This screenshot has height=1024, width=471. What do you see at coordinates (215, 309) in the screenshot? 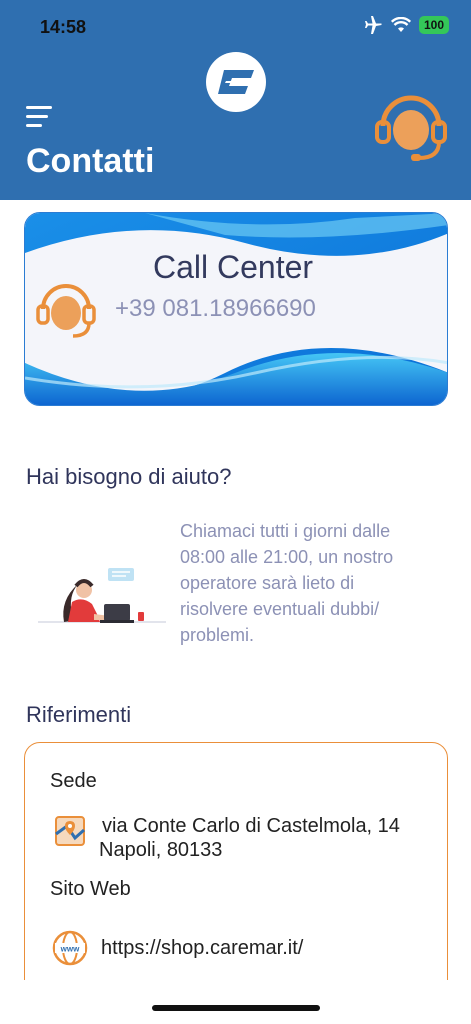
I see `call-center-phone: +39 081.18966690` at bounding box center [215, 309].